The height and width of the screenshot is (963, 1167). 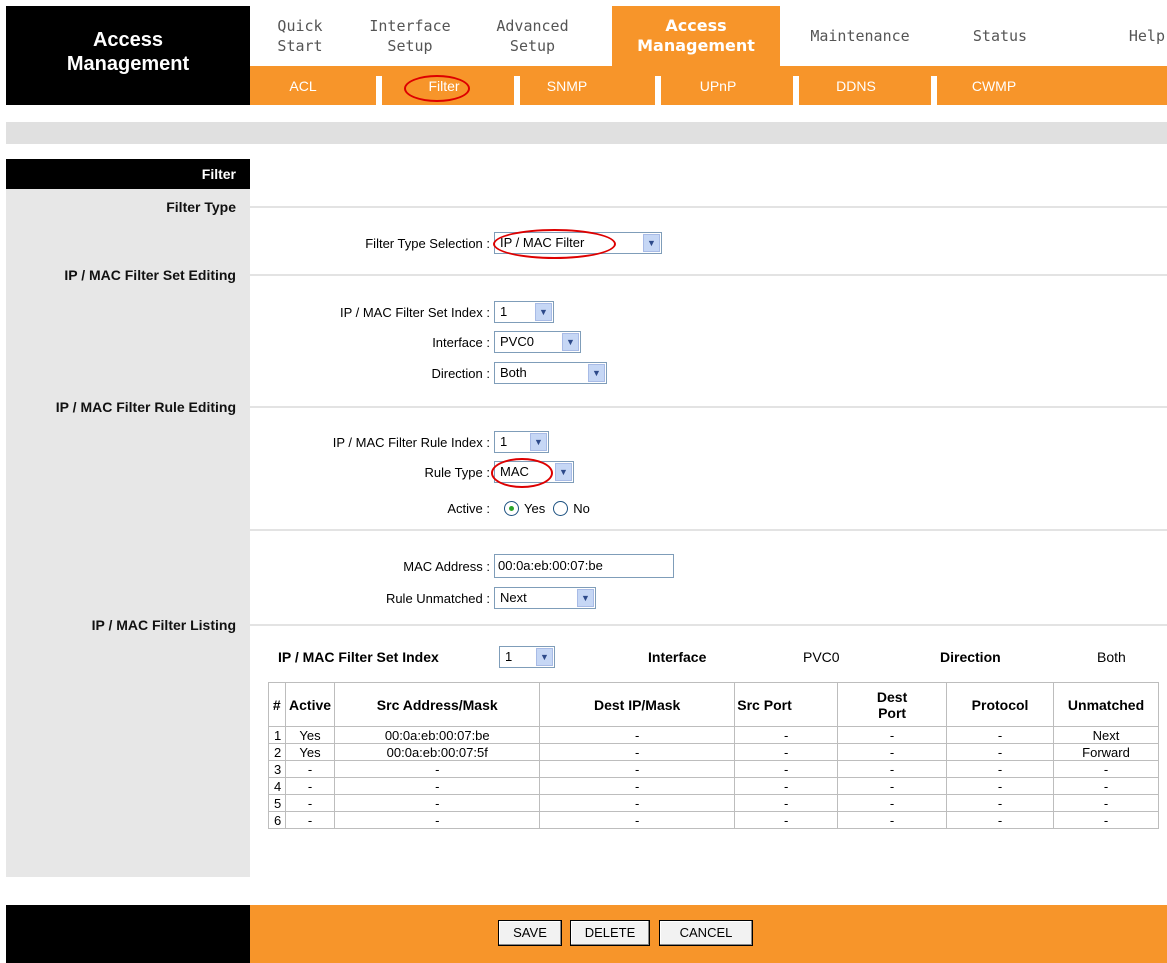 What do you see at coordinates (427, 243) in the screenshot?
I see `filter-type-label: Filter Type Selection :` at bounding box center [427, 243].